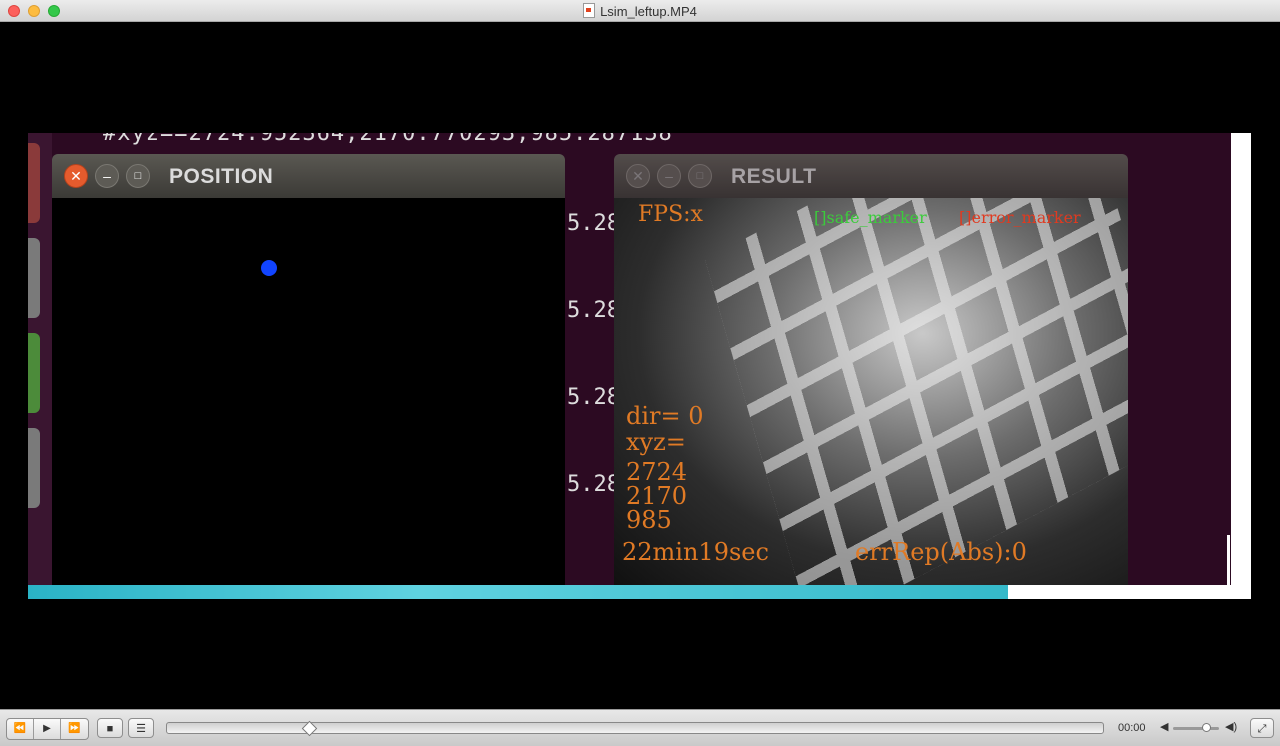  I want to click on desktop-launcher, so click(40, 359).